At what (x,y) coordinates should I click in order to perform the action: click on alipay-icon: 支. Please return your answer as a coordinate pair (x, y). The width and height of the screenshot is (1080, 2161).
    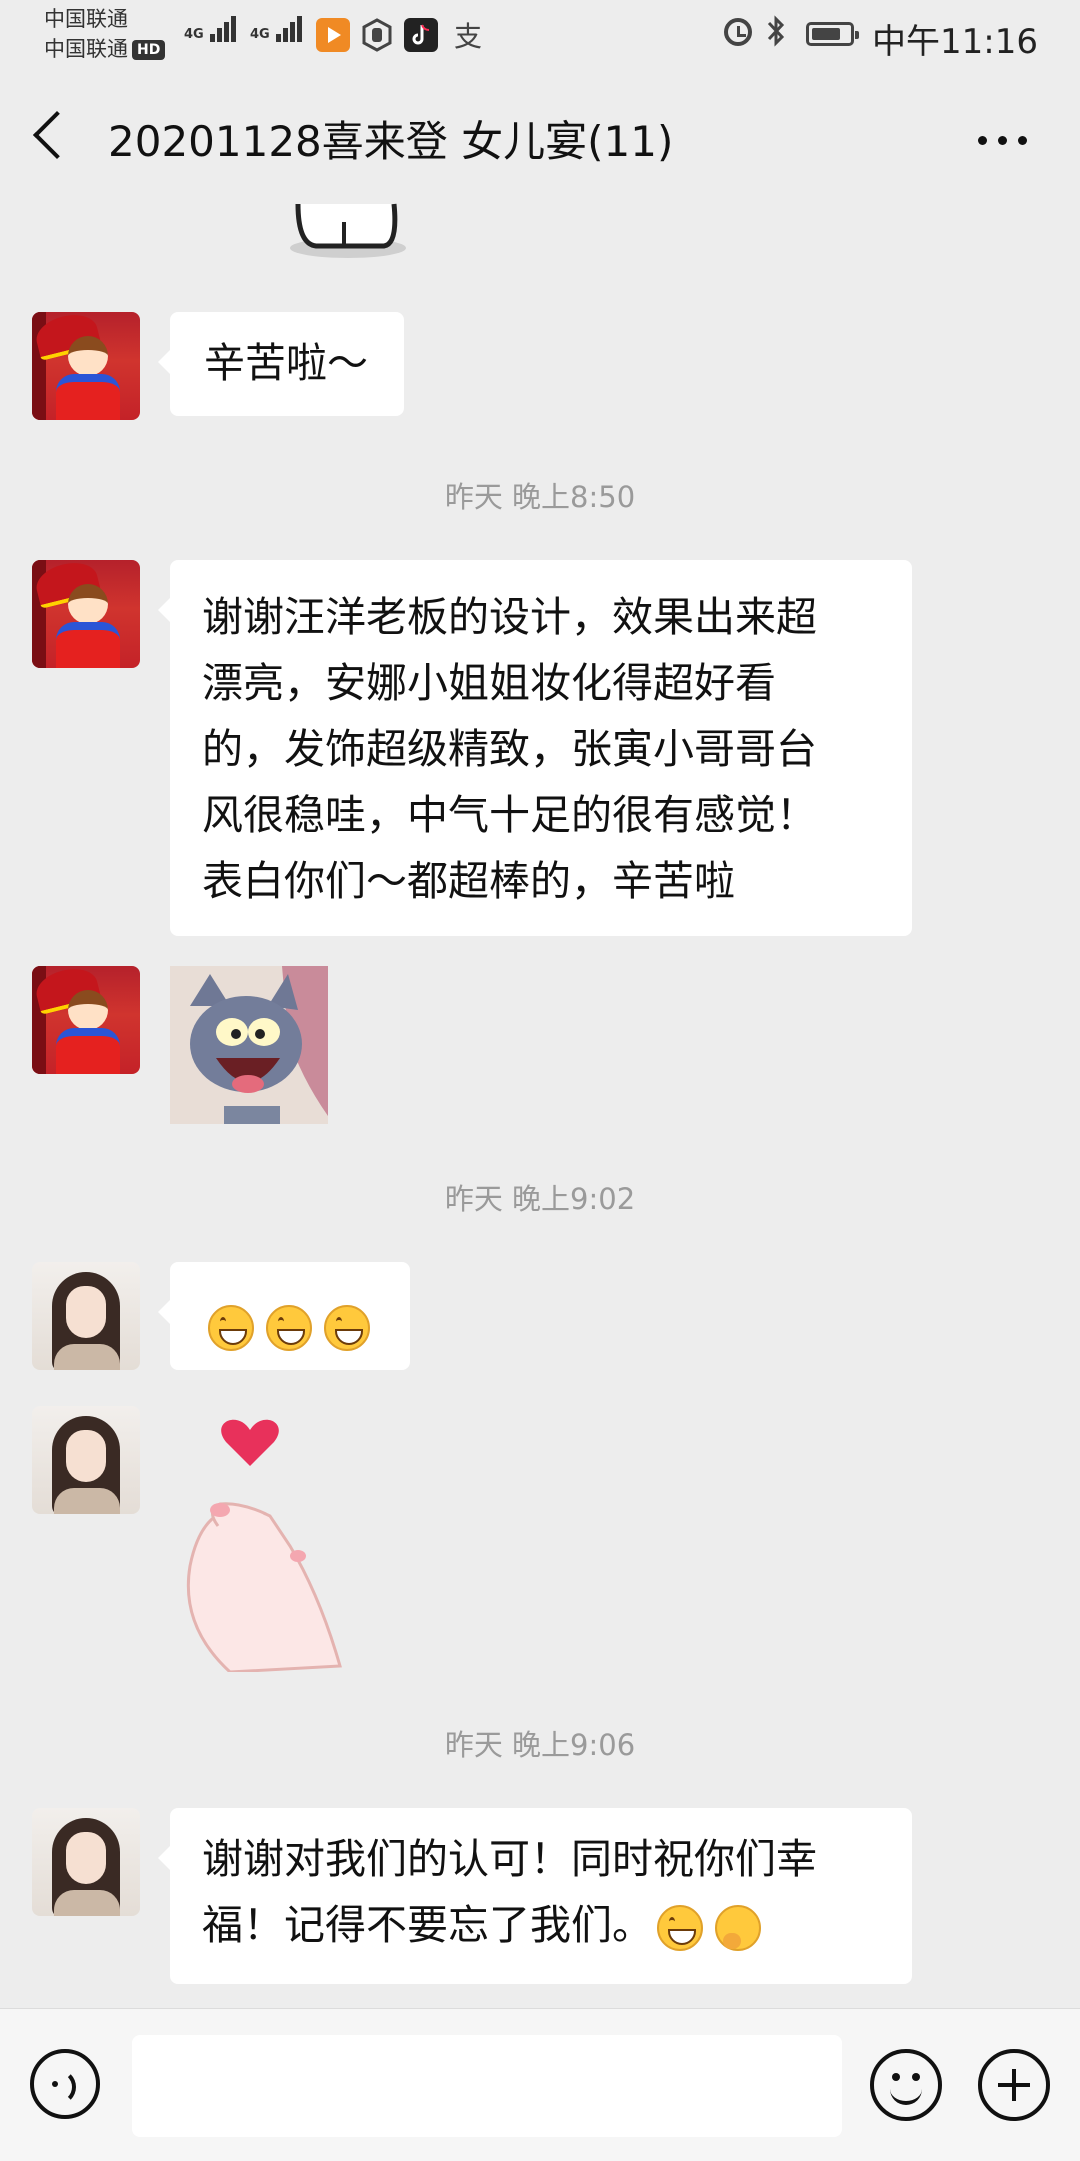
    Looking at the image, I should click on (467, 35).